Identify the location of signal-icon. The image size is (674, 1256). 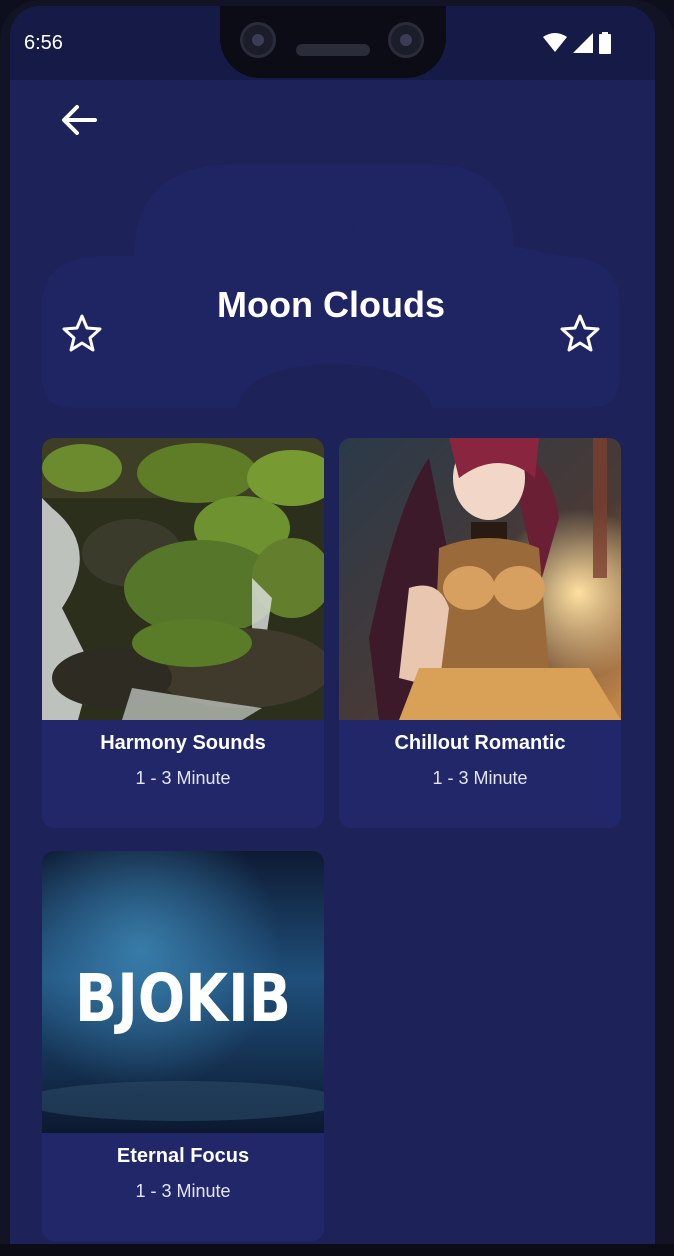
(583, 43).